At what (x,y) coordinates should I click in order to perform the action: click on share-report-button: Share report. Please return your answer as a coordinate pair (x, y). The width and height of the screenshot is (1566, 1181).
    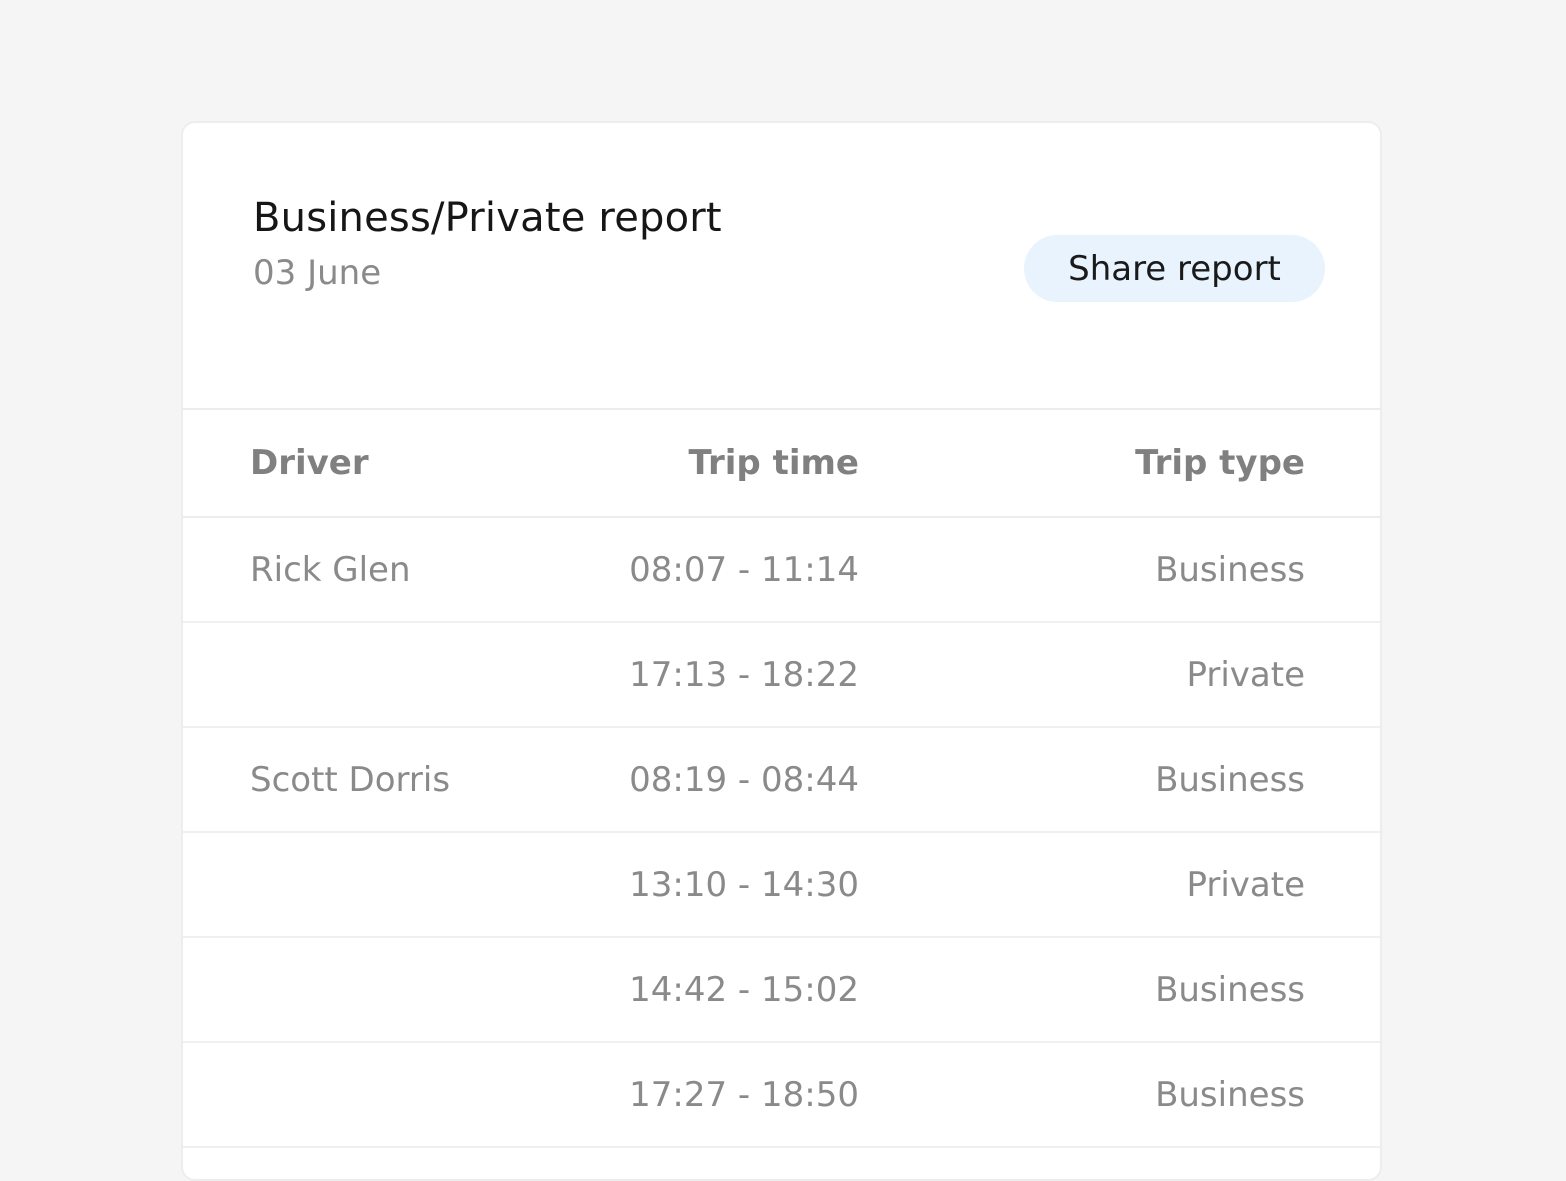
    Looking at the image, I should click on (1174, 268).